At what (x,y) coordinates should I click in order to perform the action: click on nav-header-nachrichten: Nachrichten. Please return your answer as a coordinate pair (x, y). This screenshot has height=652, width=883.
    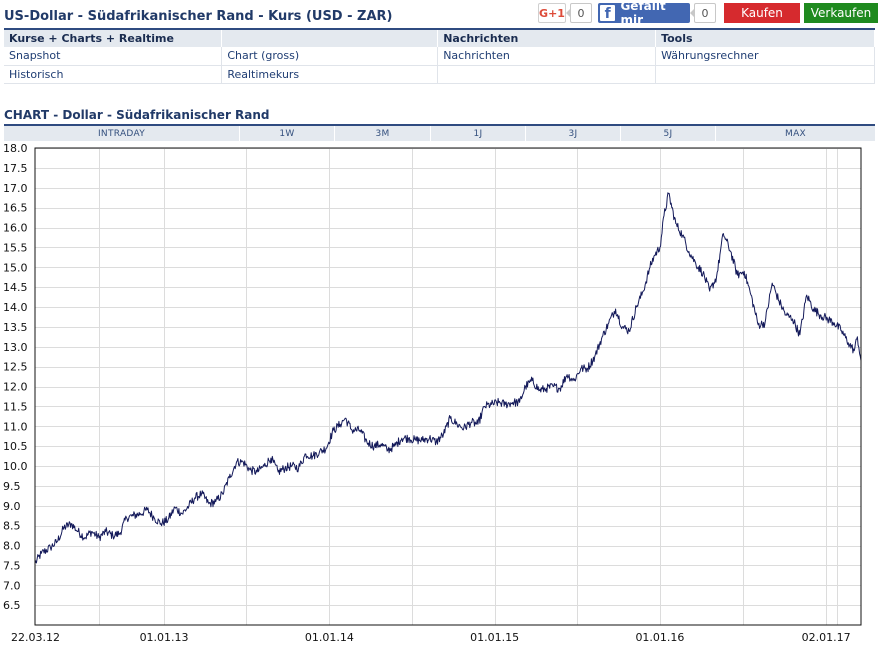
    Looking at the image, I should click on (547, 37).